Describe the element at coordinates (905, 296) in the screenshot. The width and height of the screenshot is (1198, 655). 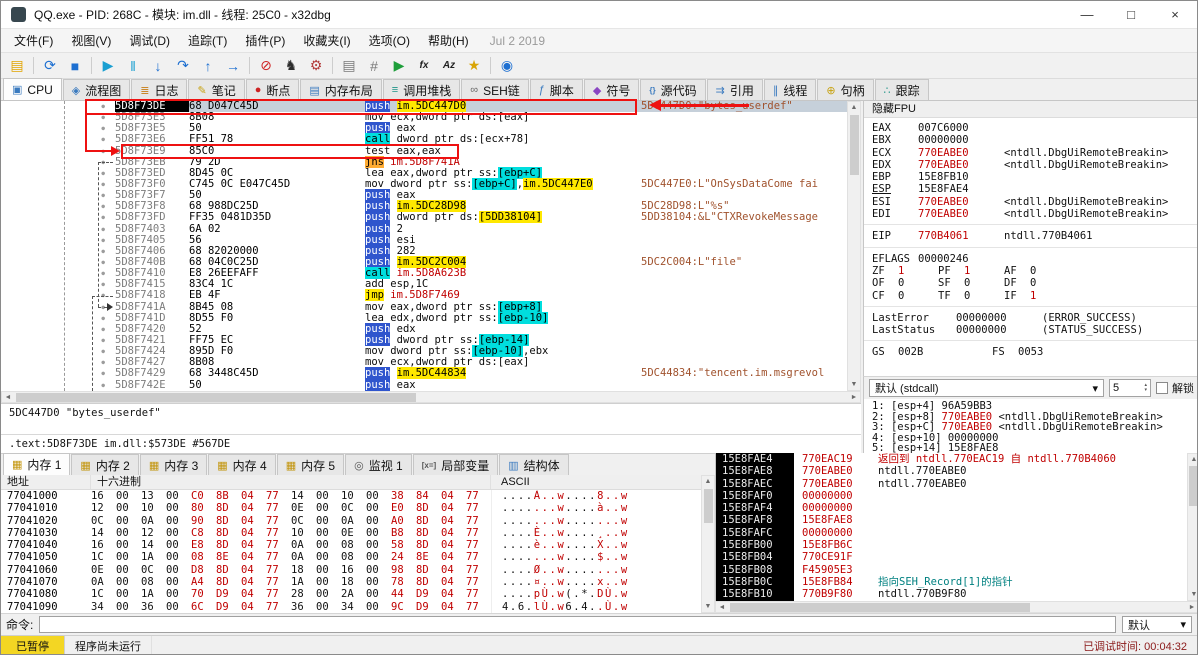
I see `flag-cf: CF 0` at that location.